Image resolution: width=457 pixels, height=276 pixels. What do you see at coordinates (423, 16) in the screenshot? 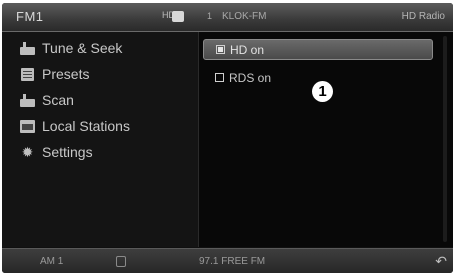
I see `hd-radio-label: HD Radio` at bounding box center [423, 16].